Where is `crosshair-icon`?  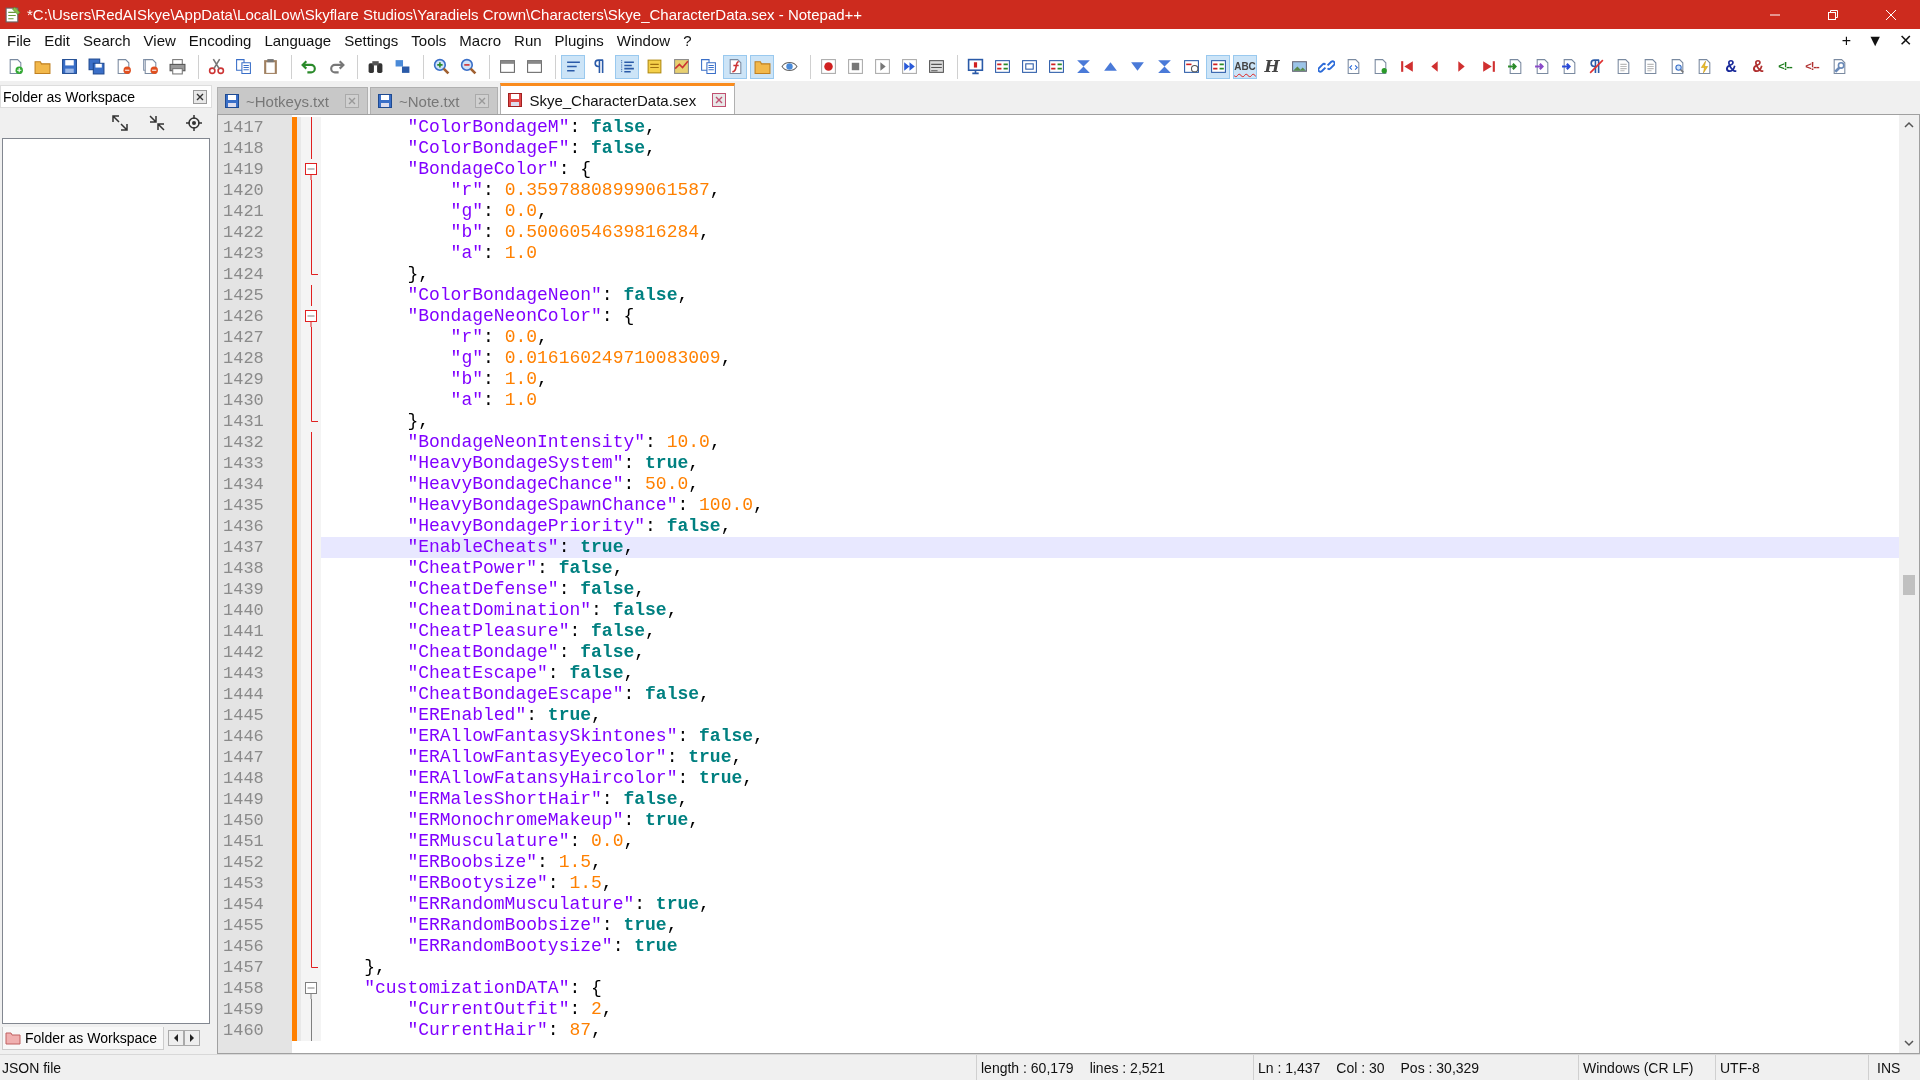
crosshair-icon is located at coordinates (194, 123).